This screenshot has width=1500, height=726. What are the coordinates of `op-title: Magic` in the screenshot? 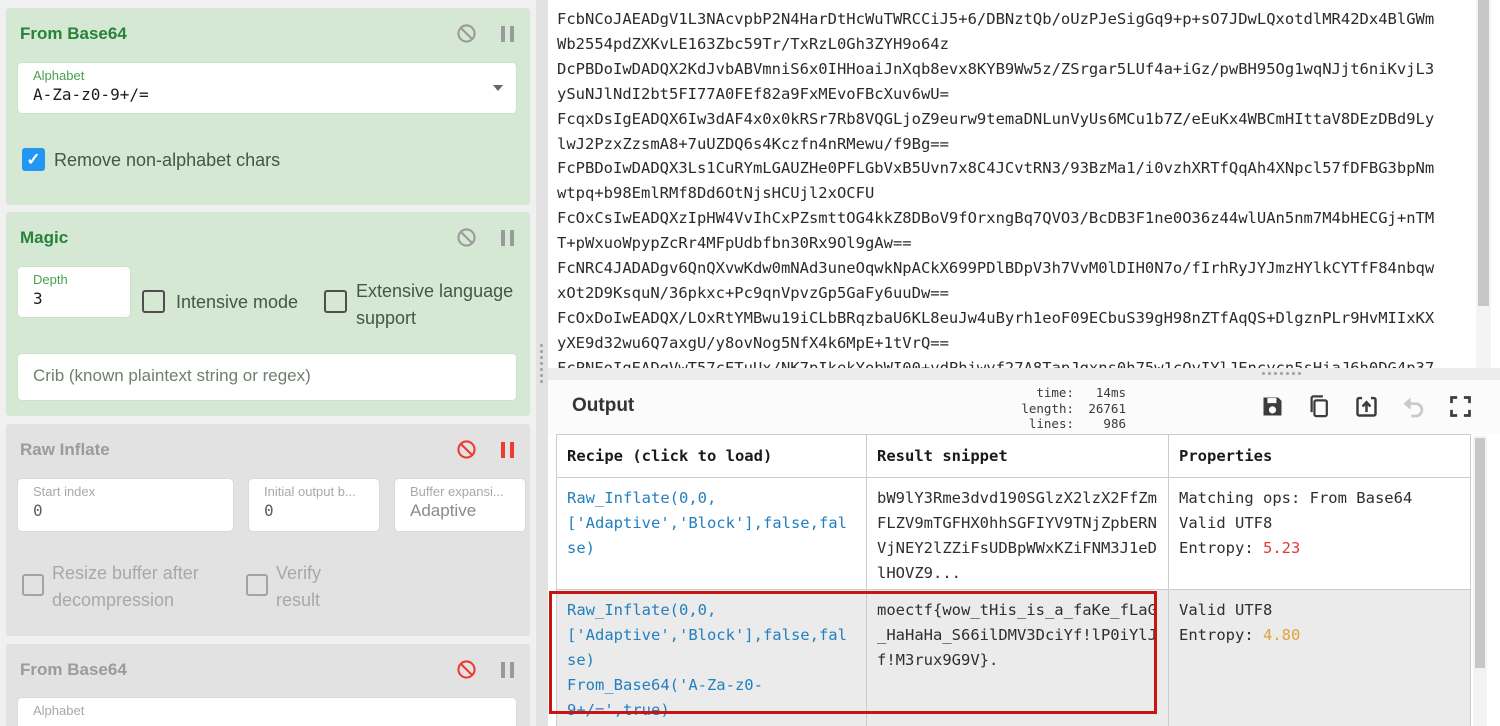 It's located at (44, 237).